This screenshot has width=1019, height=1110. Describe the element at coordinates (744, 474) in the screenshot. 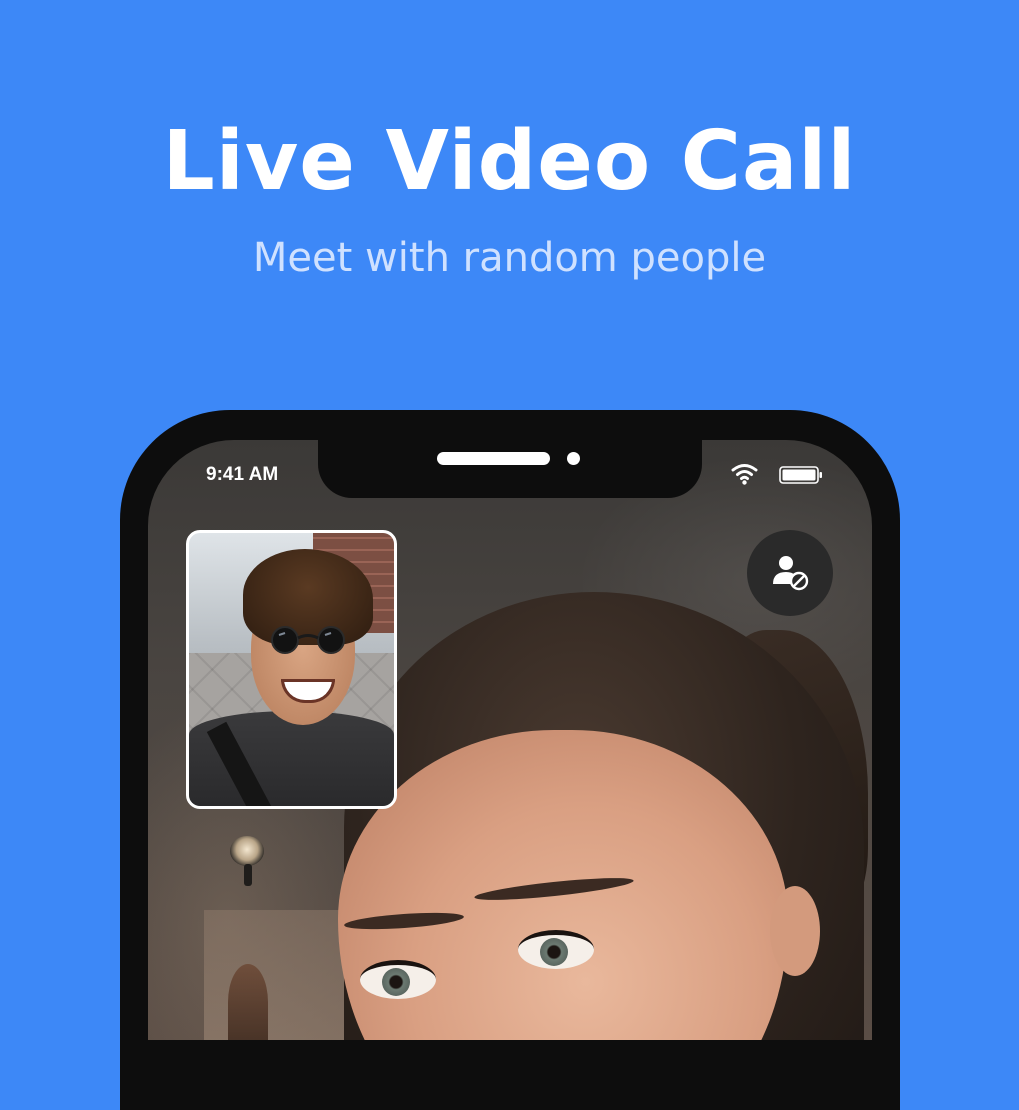

I see `wifi-icon` at that location.